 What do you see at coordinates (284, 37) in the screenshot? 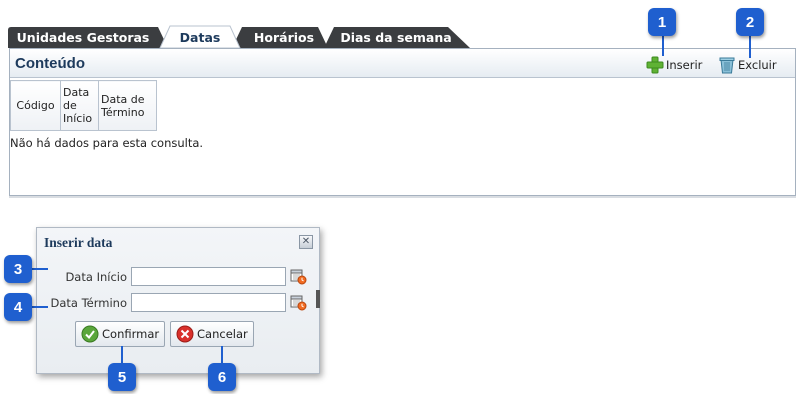
I see `tab-horarios: Horários` at bounding box center [284, 37].